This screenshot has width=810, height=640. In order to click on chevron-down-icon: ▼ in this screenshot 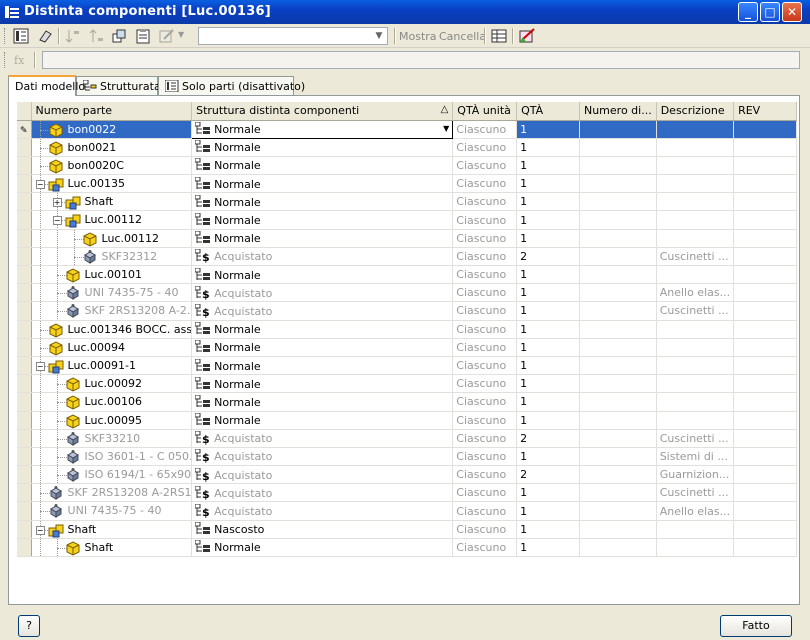, I will do `click(379, 36)`.